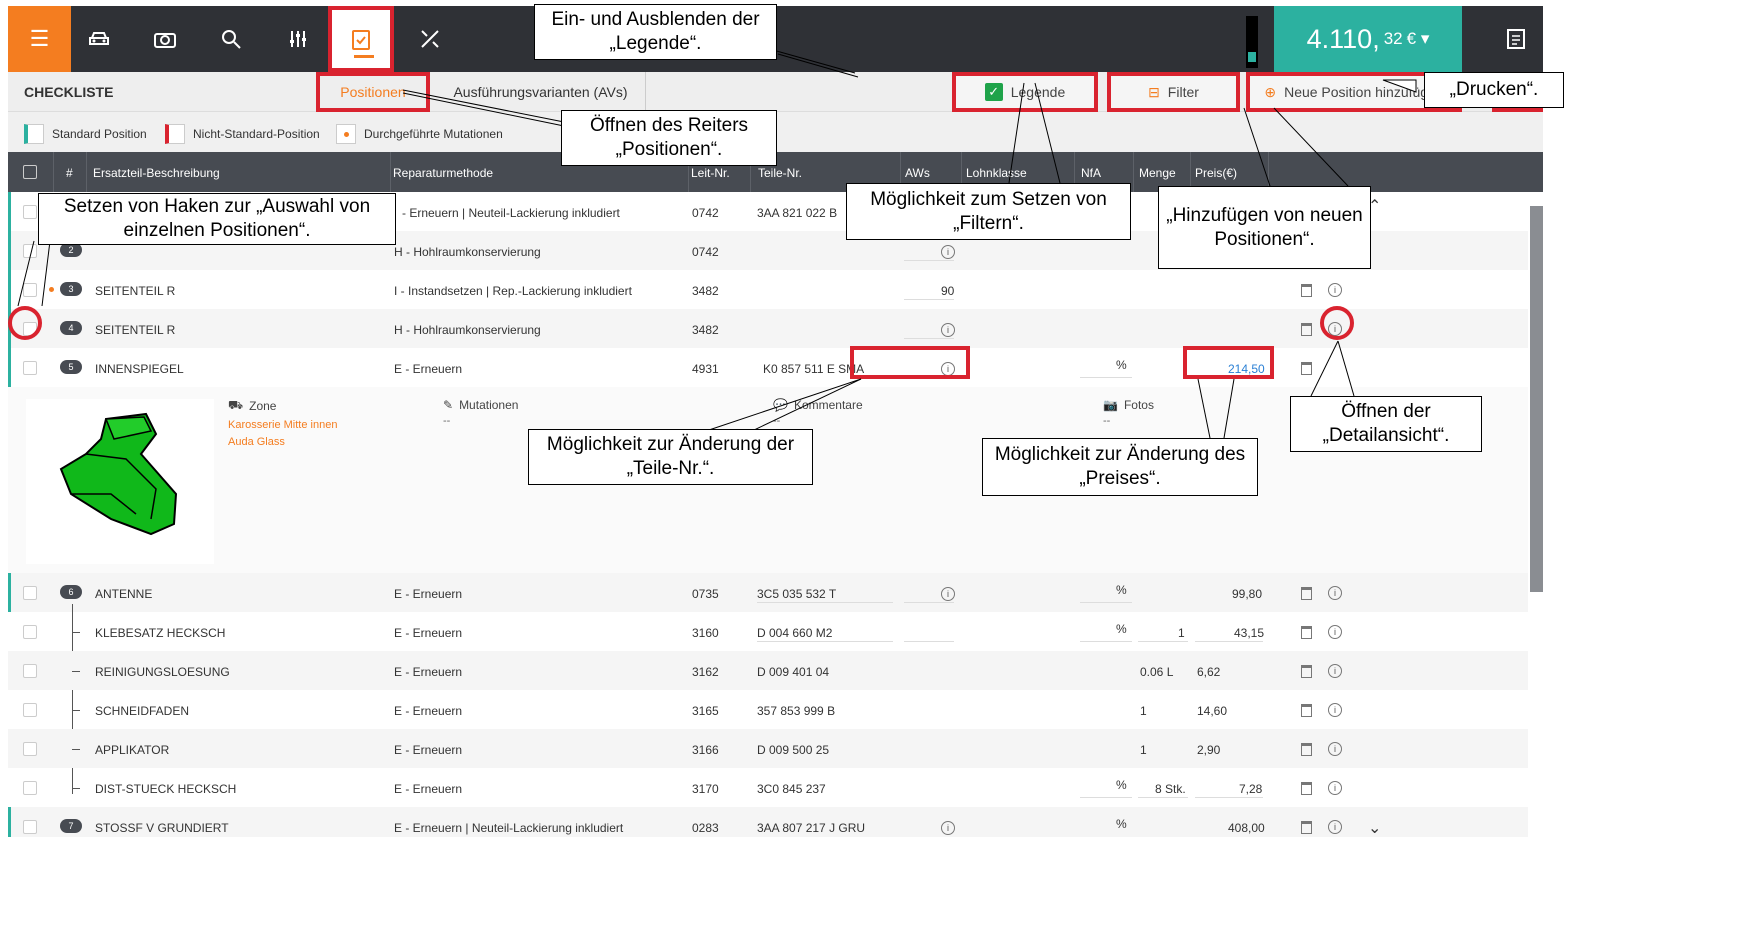  I want to click on tab-avs: Ausführungsvarianten (AVs), so click(541, 92).